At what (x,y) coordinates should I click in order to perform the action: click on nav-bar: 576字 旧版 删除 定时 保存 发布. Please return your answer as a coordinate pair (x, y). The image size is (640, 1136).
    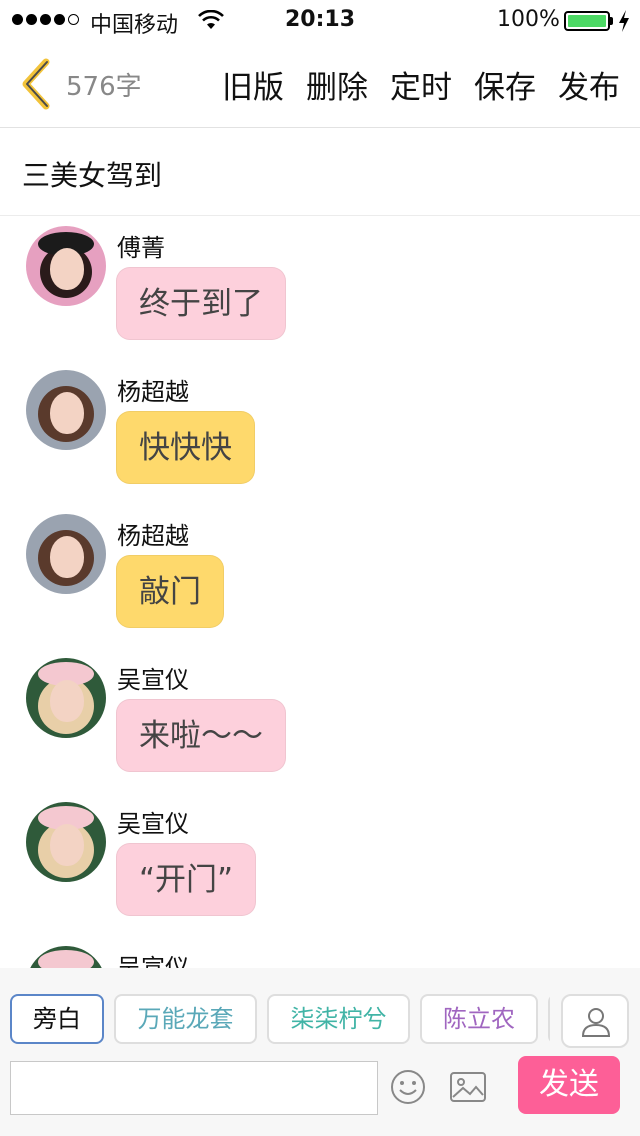
    Looking at the image, I should click on (320, 84).